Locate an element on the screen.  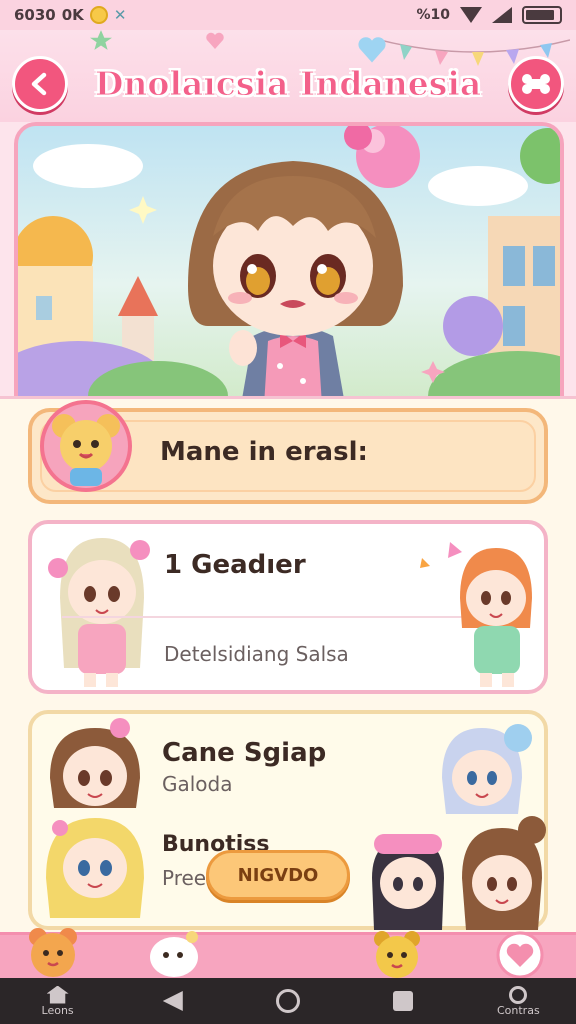
nav-label: Leons is located at coordinates (57, 1010).